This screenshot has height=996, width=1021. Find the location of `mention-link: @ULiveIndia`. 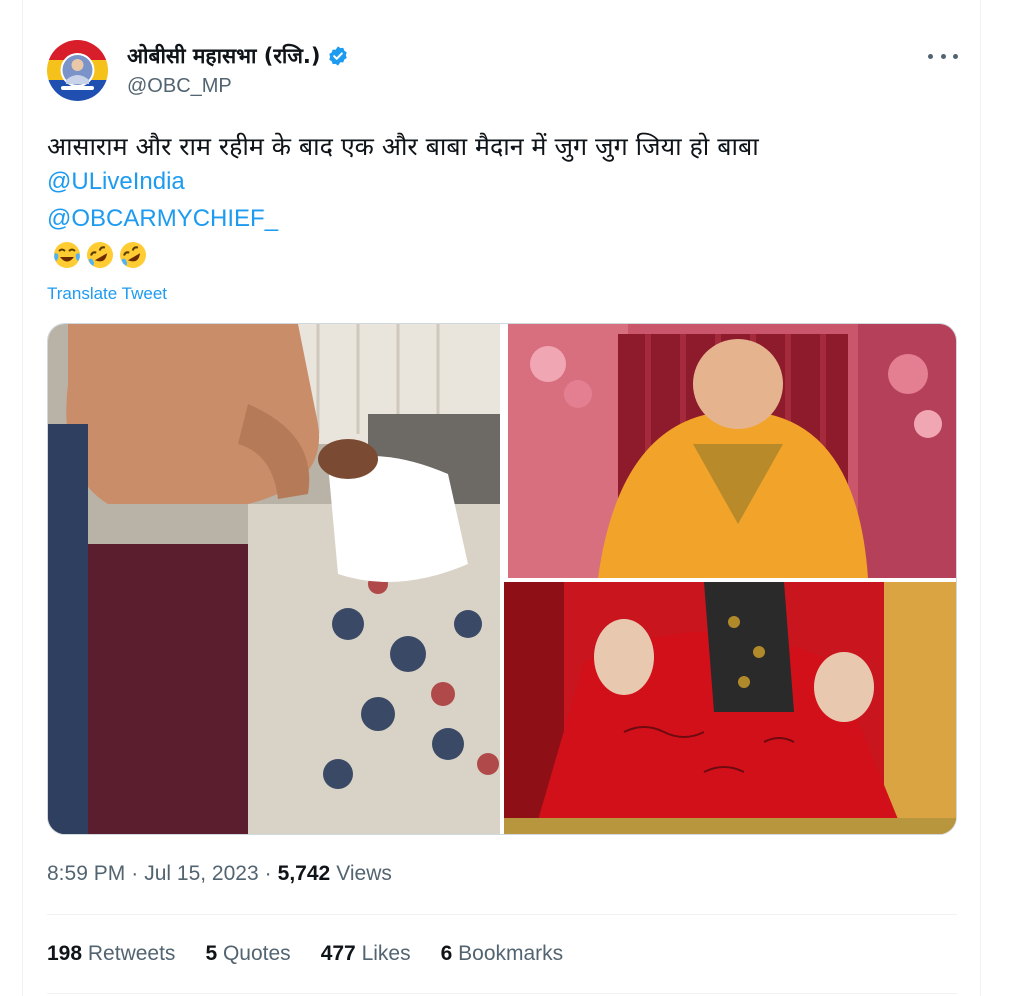

mention-link: @ULiveIndia is located at coordinates (116, 182).